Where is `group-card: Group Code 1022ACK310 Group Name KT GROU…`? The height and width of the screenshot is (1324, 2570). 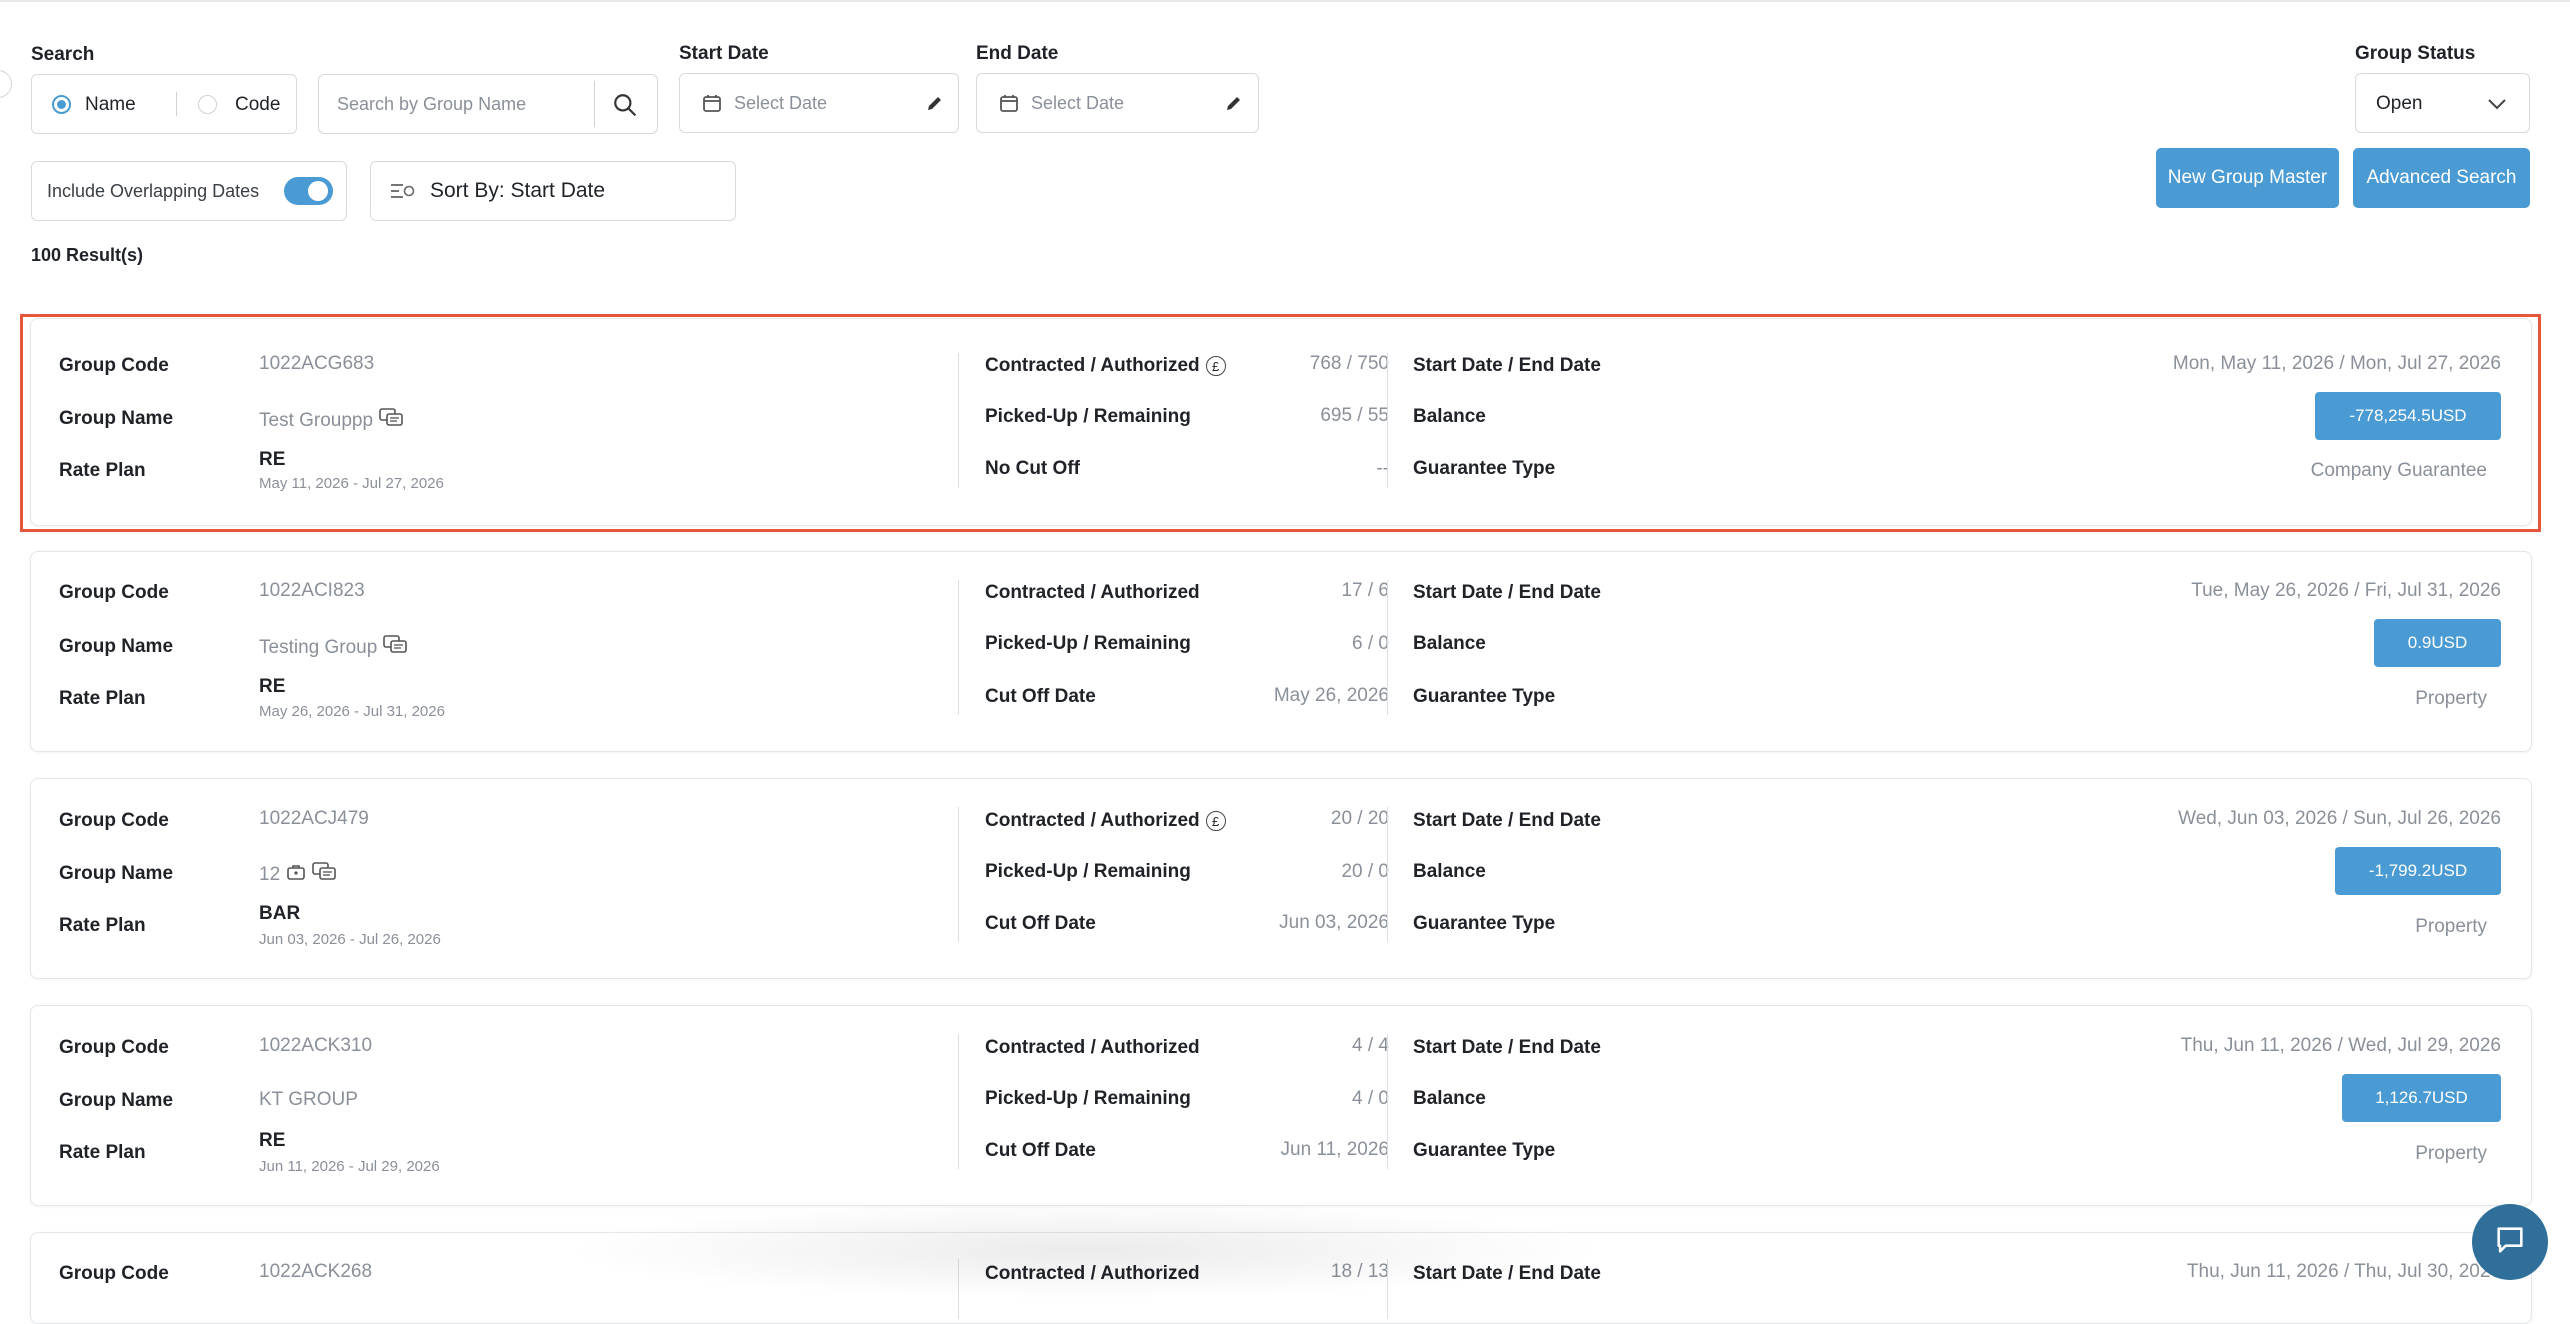 group-card: Group Code 1022ACK310 Group Name KT GROU… is located at coordinates (1281, 1105).